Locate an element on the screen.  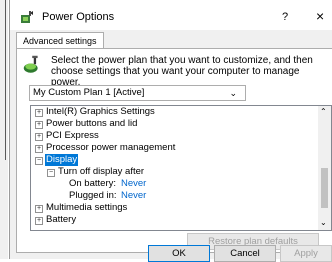
tree-item-label: Battery is located at coordinates (61, 219).